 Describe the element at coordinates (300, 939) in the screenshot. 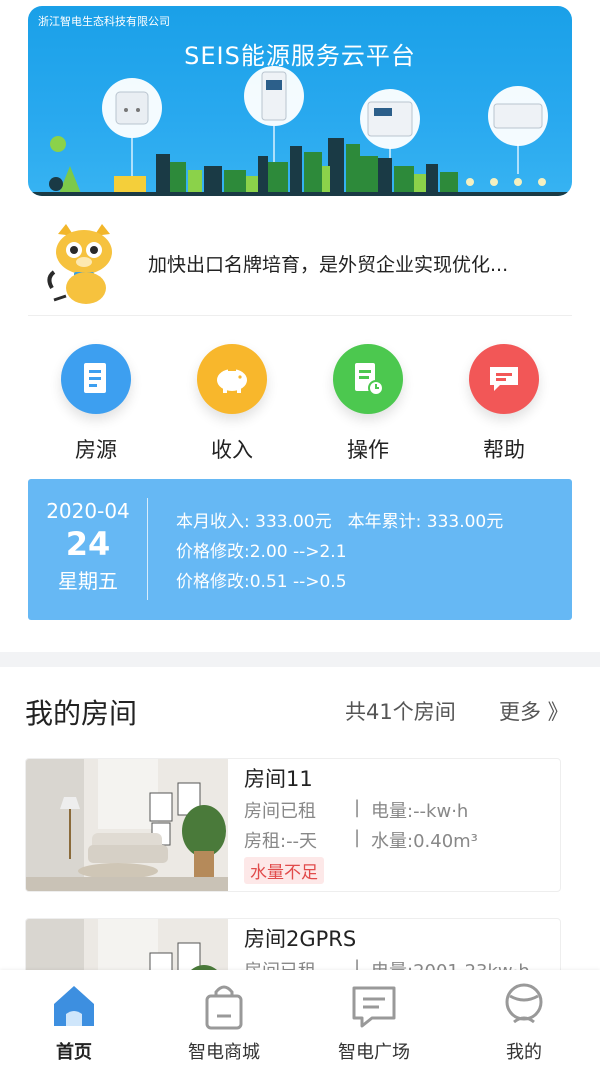

I see `room-name: 房间2GPRS` at that location.